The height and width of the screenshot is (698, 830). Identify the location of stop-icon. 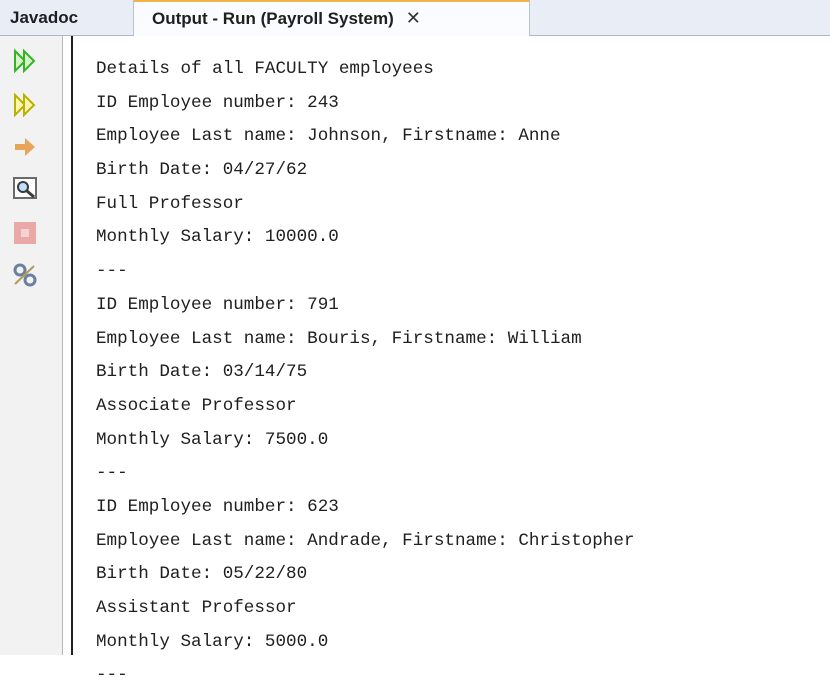
(25, 233).